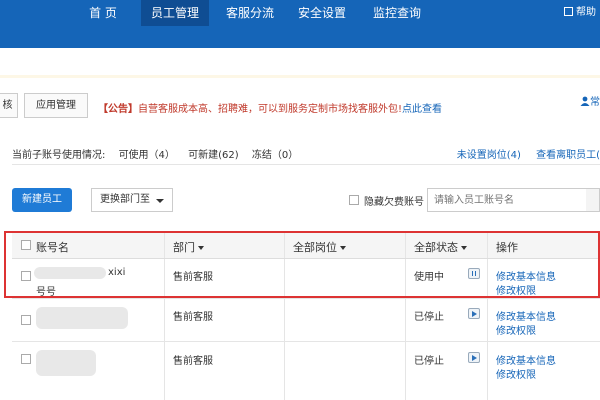 The height and width of the screenshot is (400, 600). I want to click on nav-home: 首 页, so click(103, 13).